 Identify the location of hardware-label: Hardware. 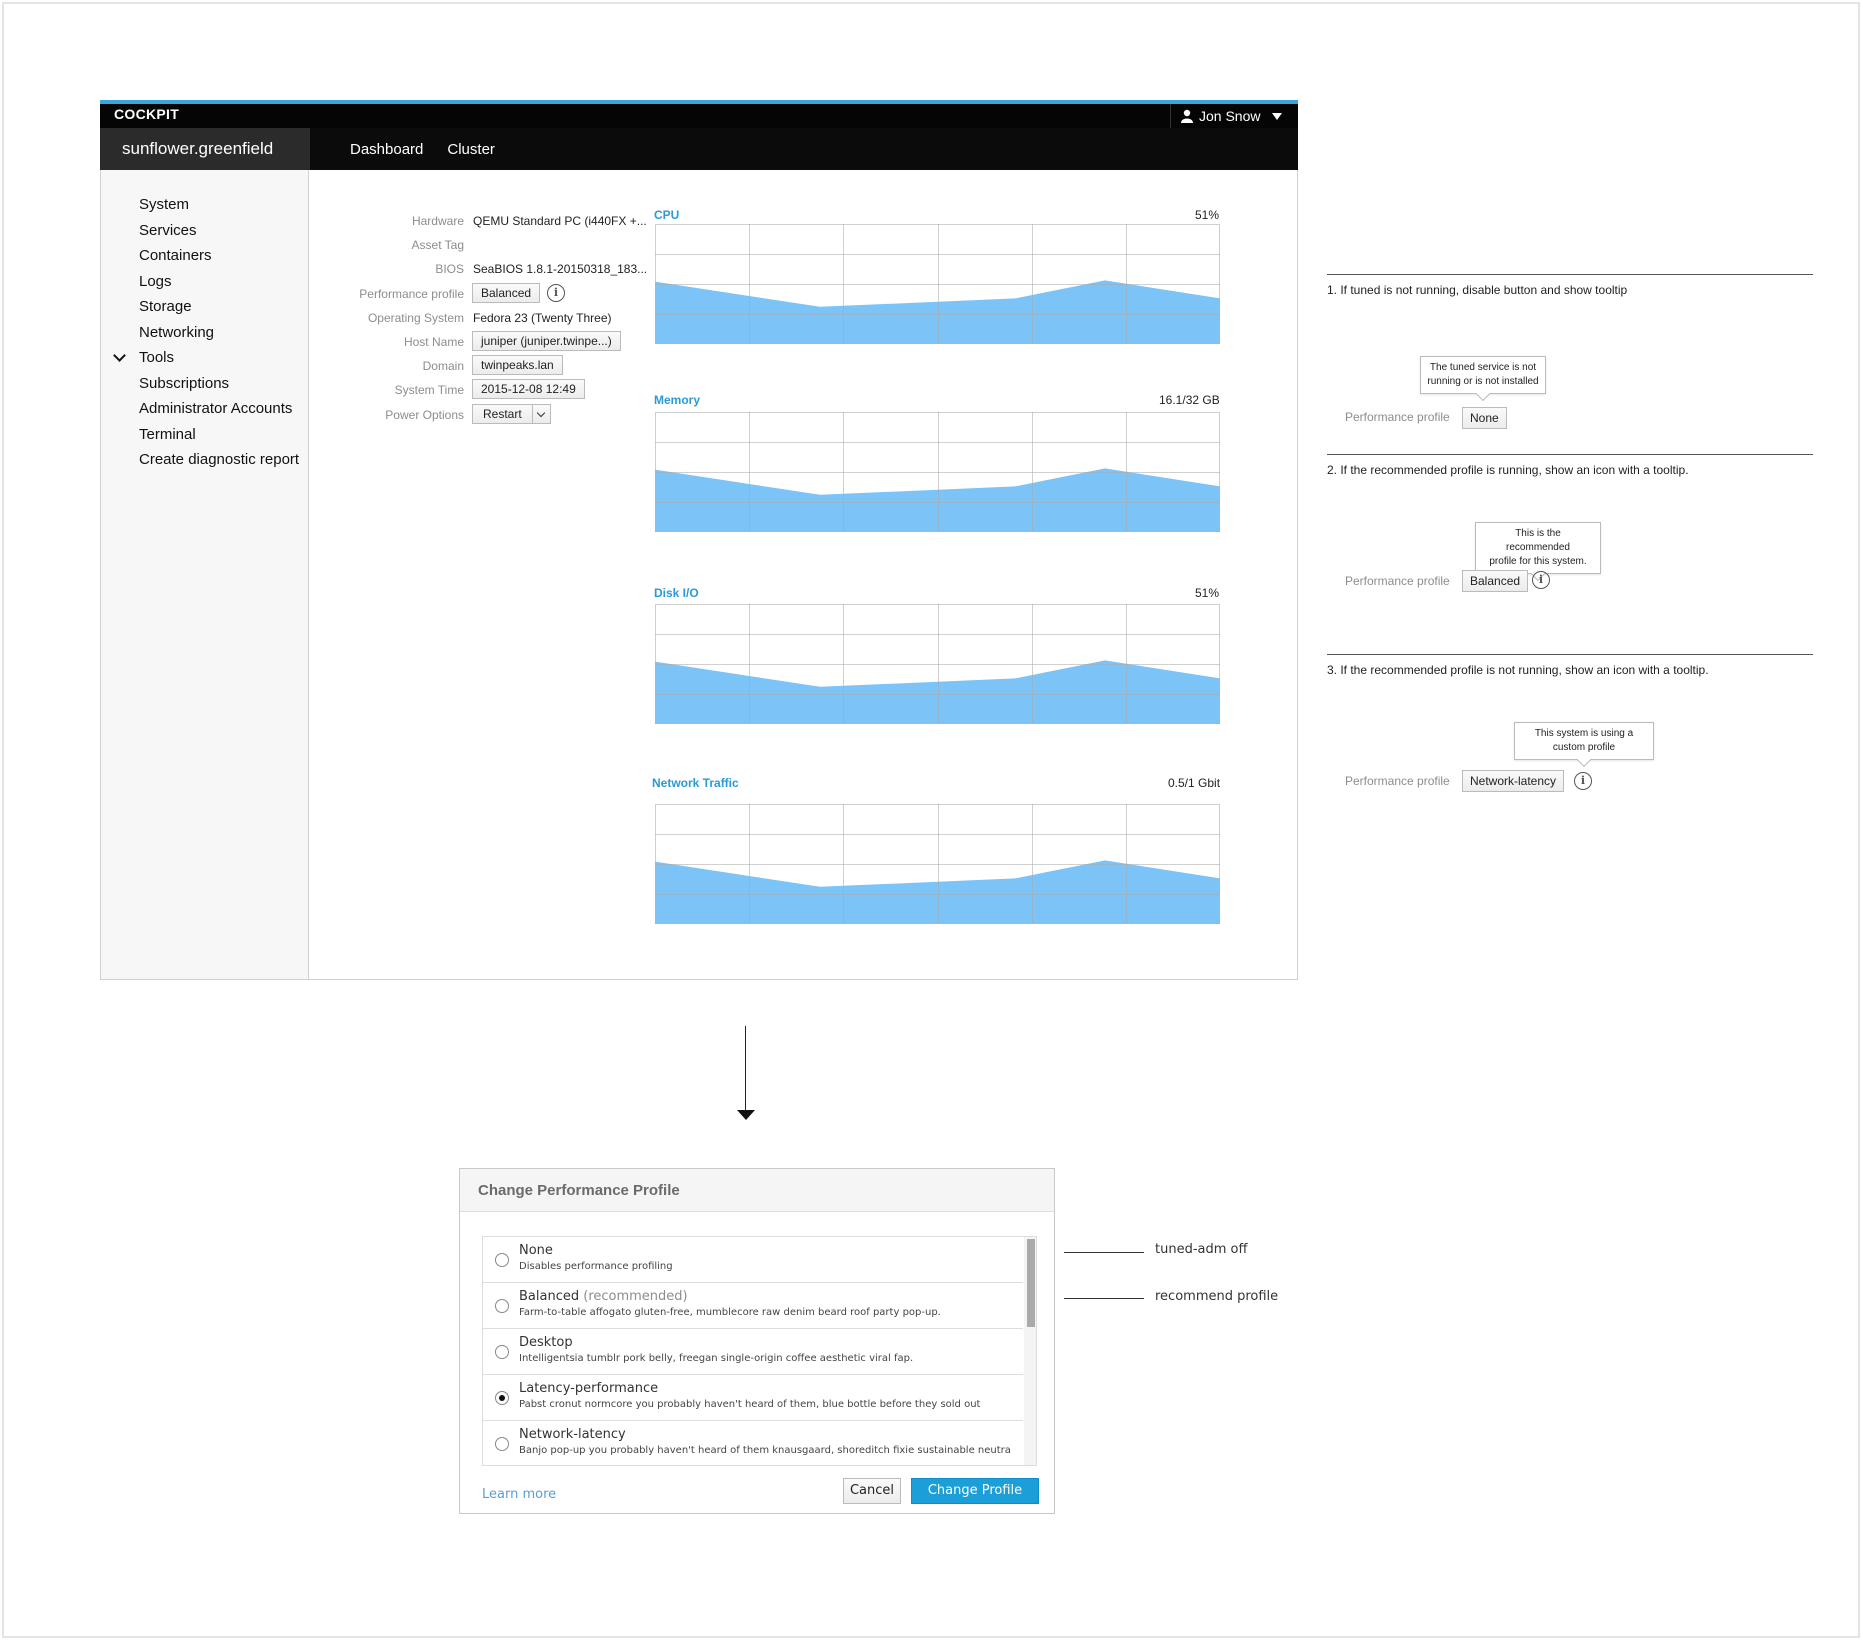
(437, 221).